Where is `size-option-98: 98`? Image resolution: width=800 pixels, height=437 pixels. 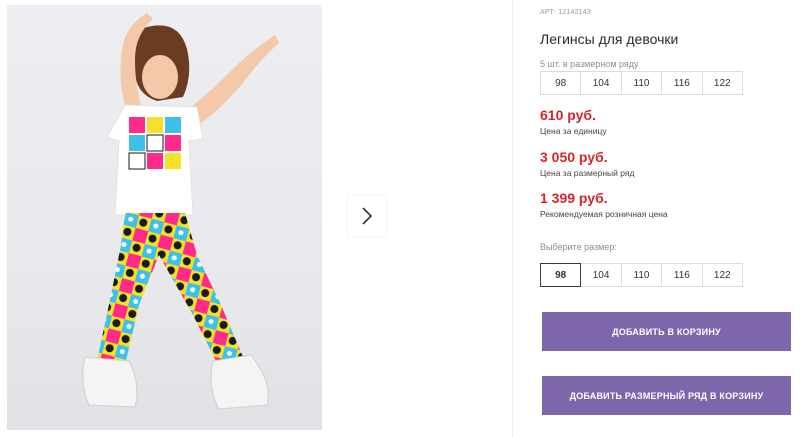
size-option-98: 98 is located at coordinates (561, 275).